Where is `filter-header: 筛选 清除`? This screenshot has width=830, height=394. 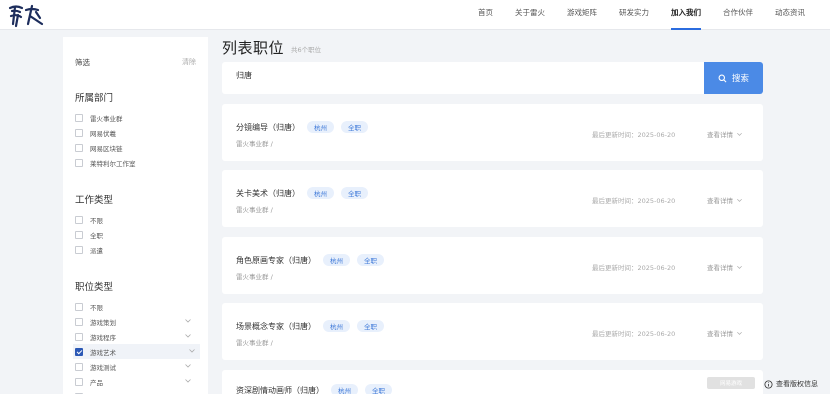 filter-header: 筛选 清除 is located at coordinates (135, 62).